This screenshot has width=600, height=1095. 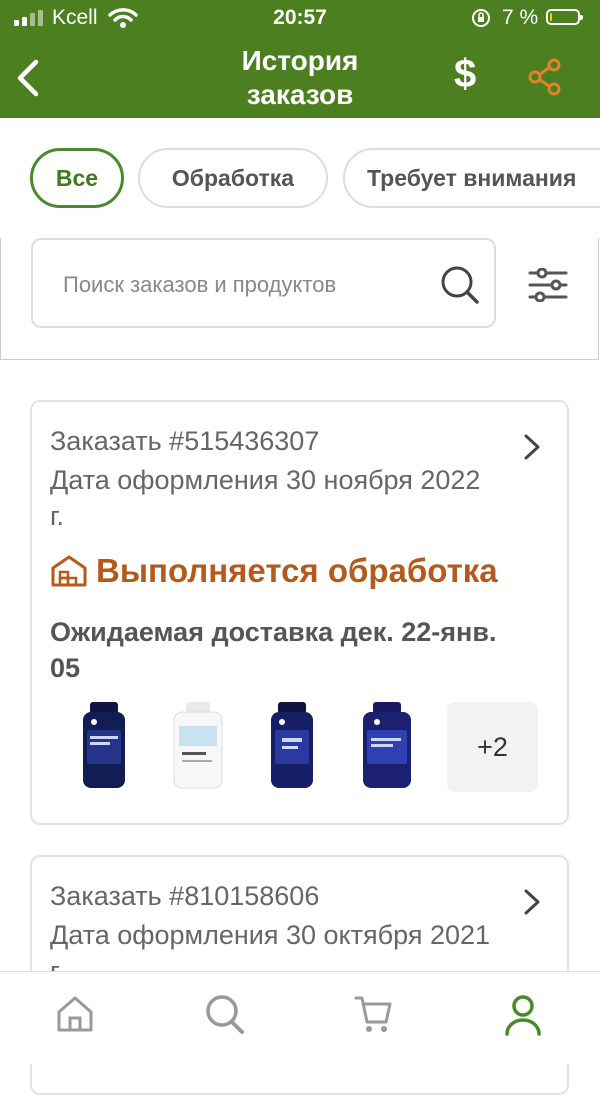 I want to click on filter-all: Все, so click(x=77, y=178).